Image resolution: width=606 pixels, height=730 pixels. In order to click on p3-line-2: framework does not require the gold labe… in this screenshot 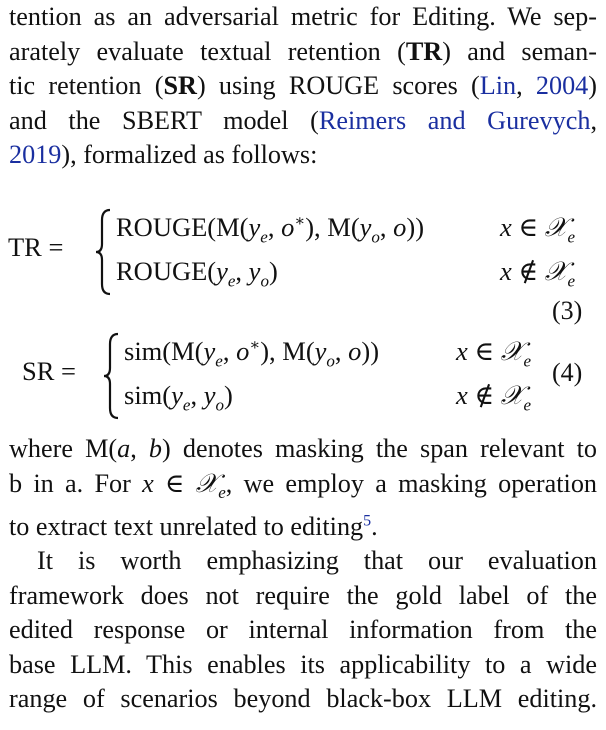, I will do `click(303, 595)`.